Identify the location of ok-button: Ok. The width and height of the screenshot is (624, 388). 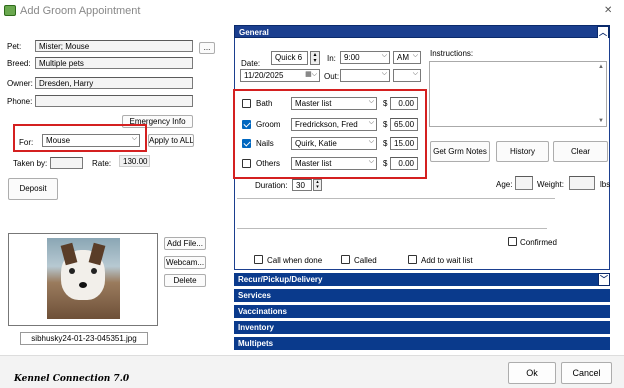
(532, 373).